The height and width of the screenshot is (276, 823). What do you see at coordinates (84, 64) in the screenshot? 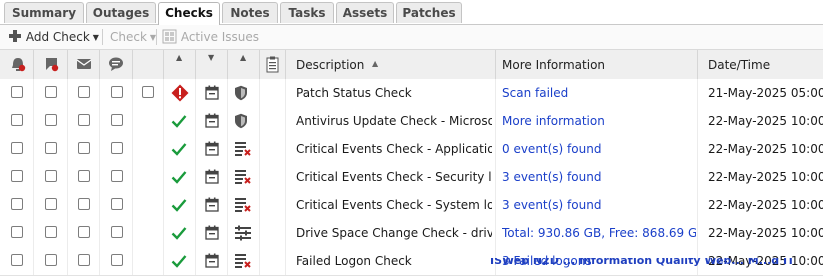
I see `header-email` at bounding box center [84, 64].